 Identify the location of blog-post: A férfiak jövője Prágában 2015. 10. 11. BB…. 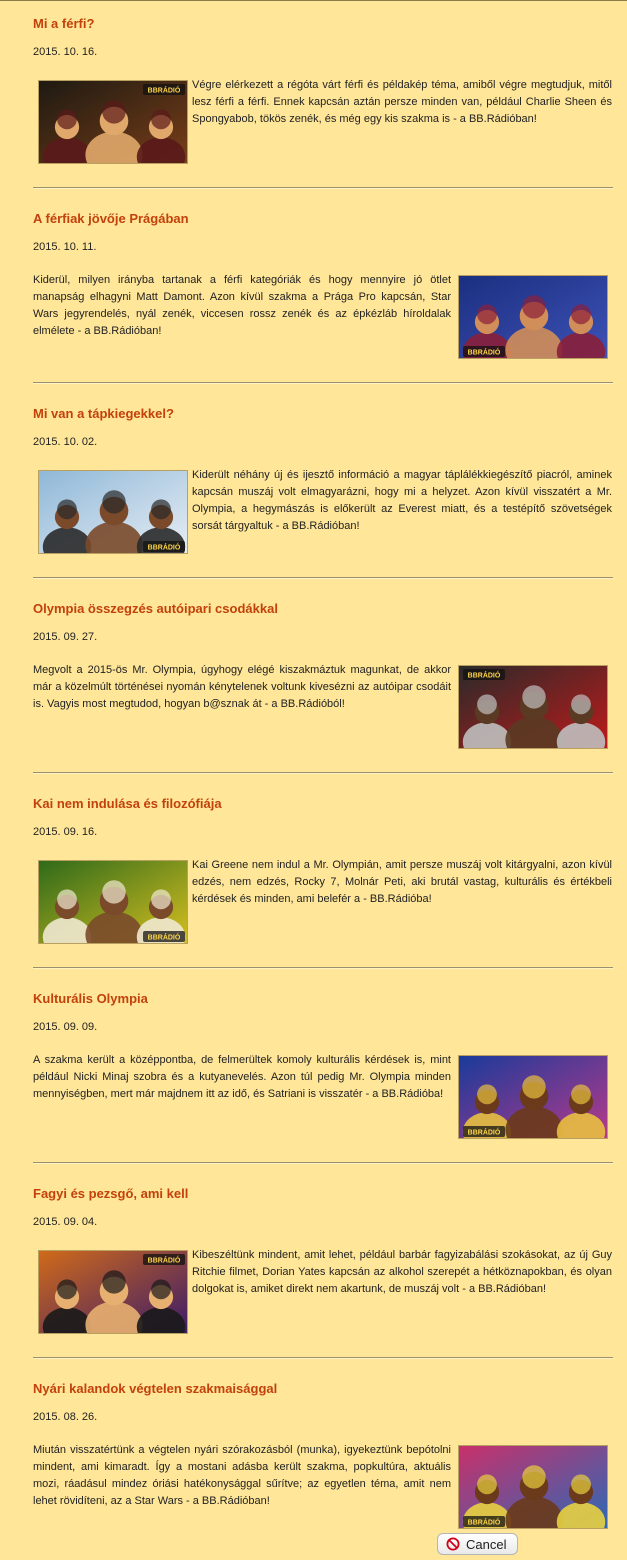
(323, 292).